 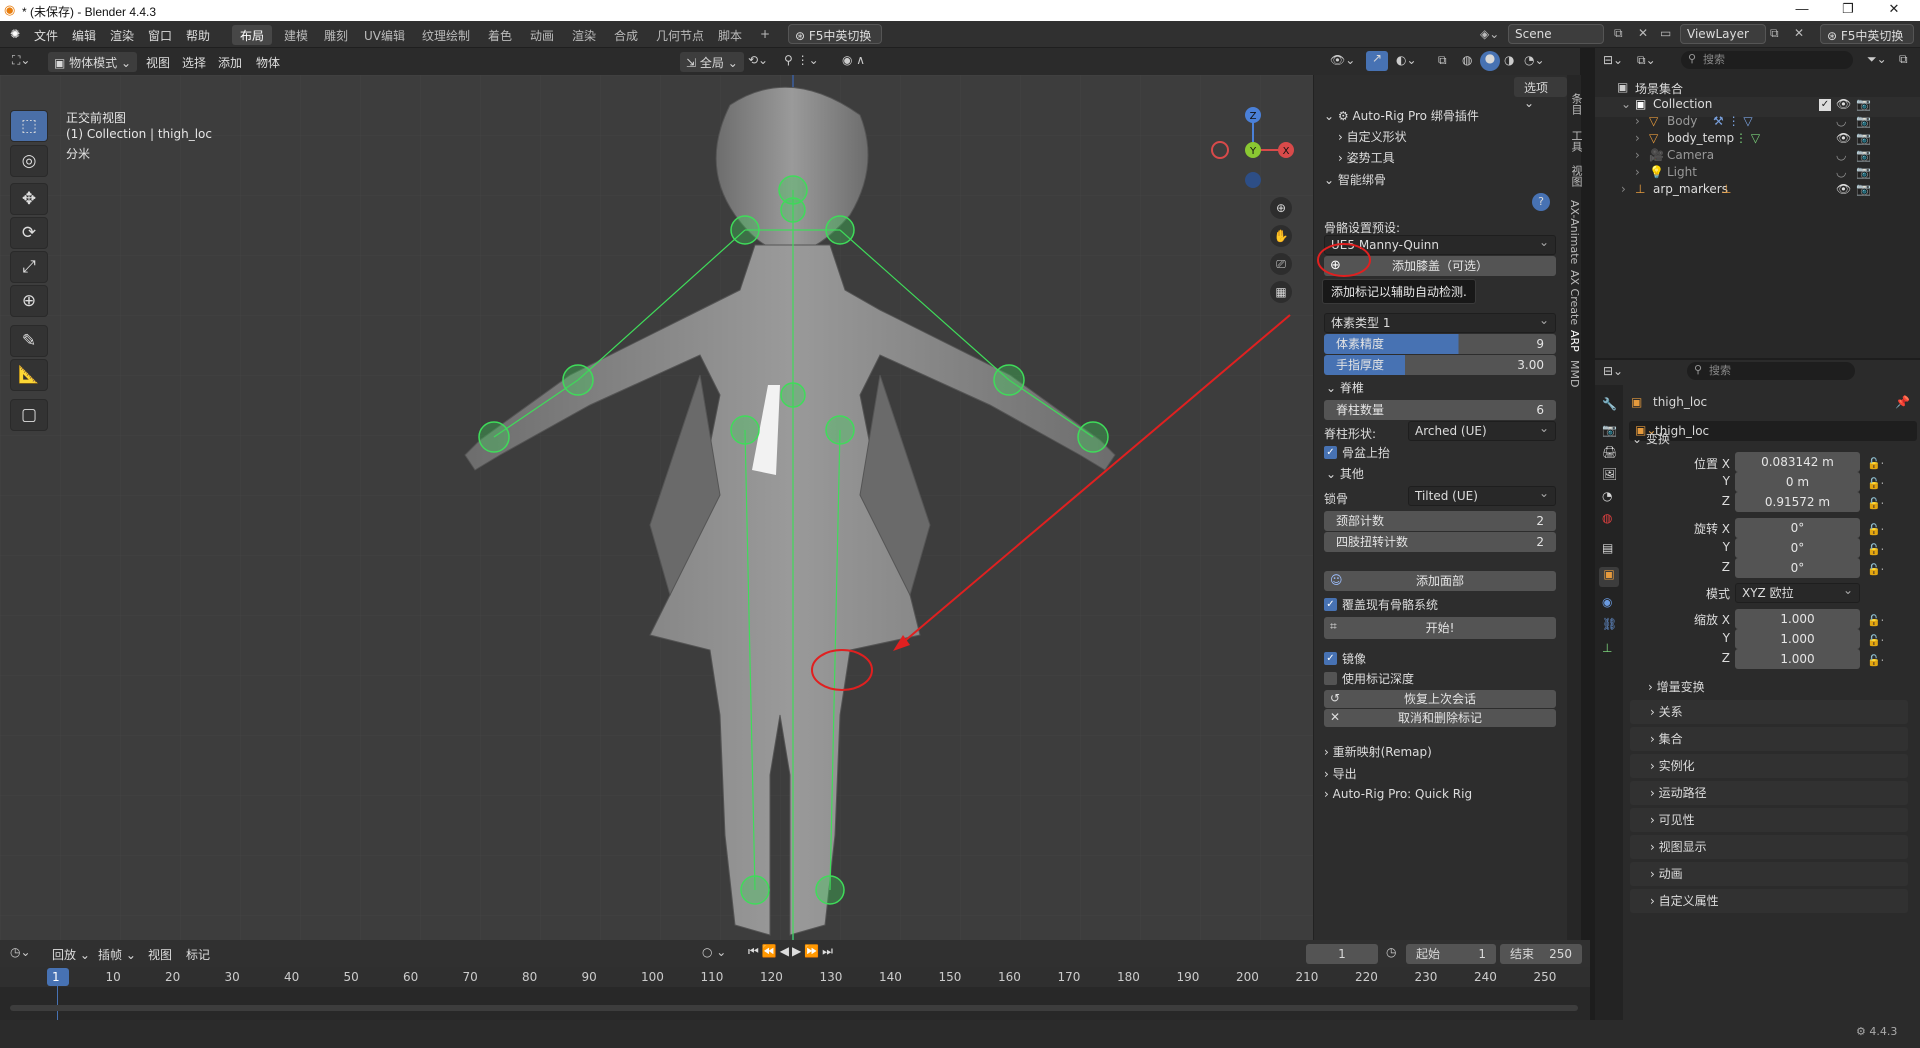 What do you see at coordinates (71, 954) in the screenshot?
I see `timeline-menu-playback: 回放 ⌄` at bounding box center [71, 954].